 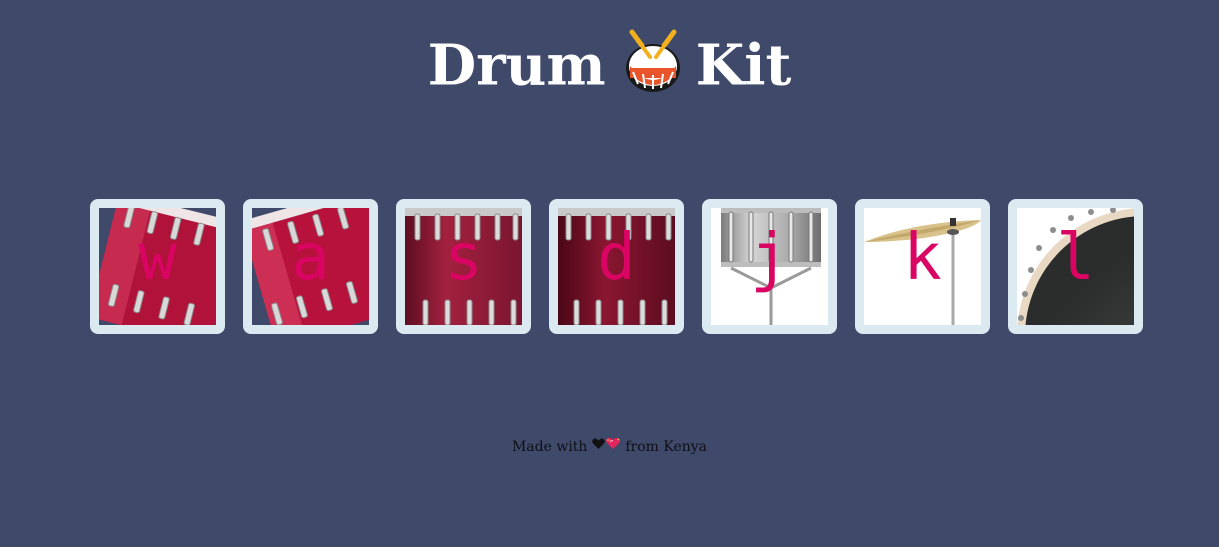 What do you see at coordinates (609, 63) in the screenshot?
I see `page-title: Drum Kit` at bounding box center [609, 63].